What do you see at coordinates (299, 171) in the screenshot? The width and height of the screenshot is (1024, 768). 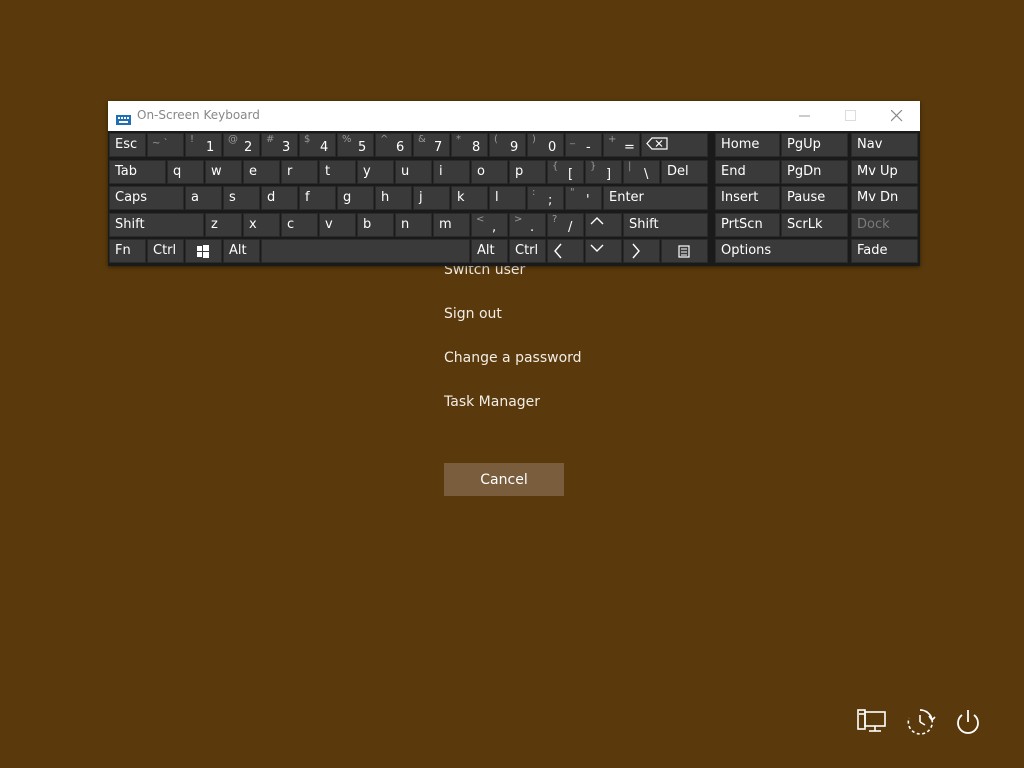 I see `key-r: r` at bounding box center [299, 171].